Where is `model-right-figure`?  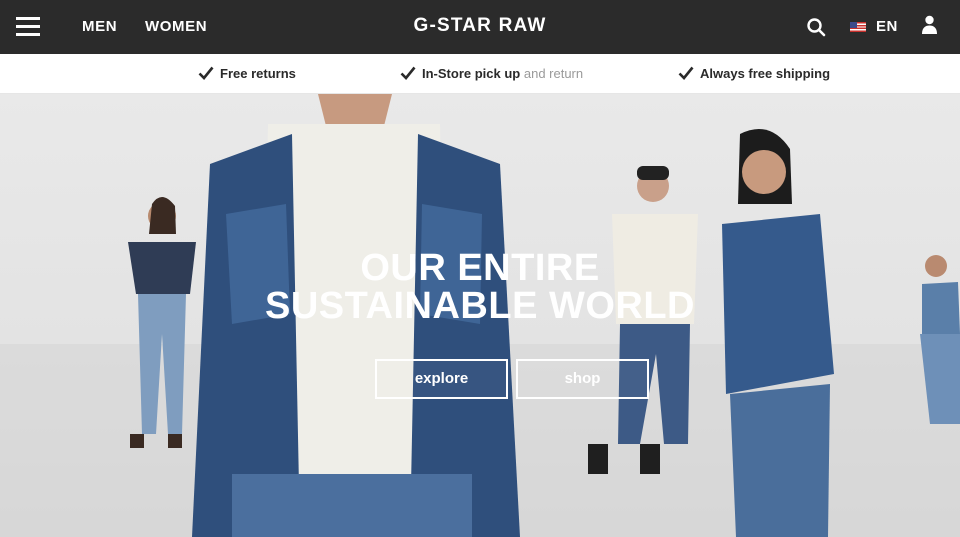
model-right-figure is located at coordinates (778, 333).